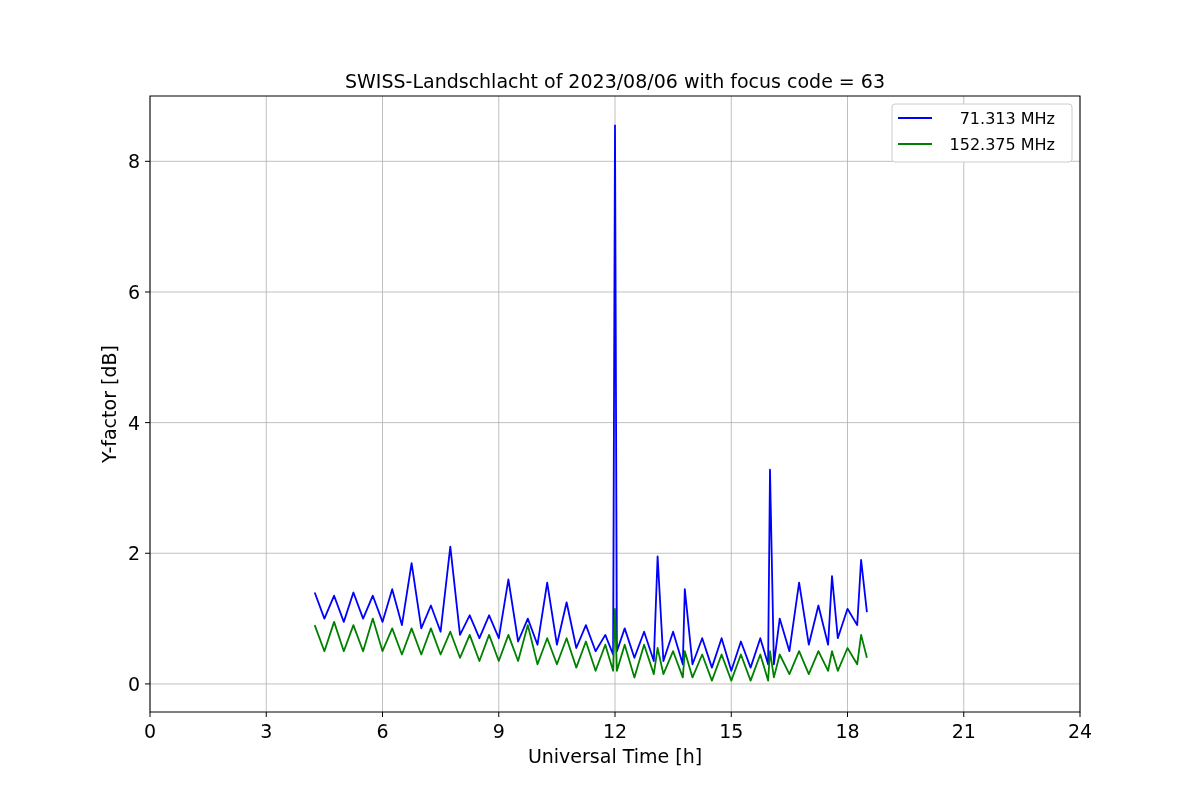 Image resolution: width=1200 pixels, height=800 pixels. Describe the element at coordinates (133, 422) in the screenshot. I see `tick-label: 4` at that location.